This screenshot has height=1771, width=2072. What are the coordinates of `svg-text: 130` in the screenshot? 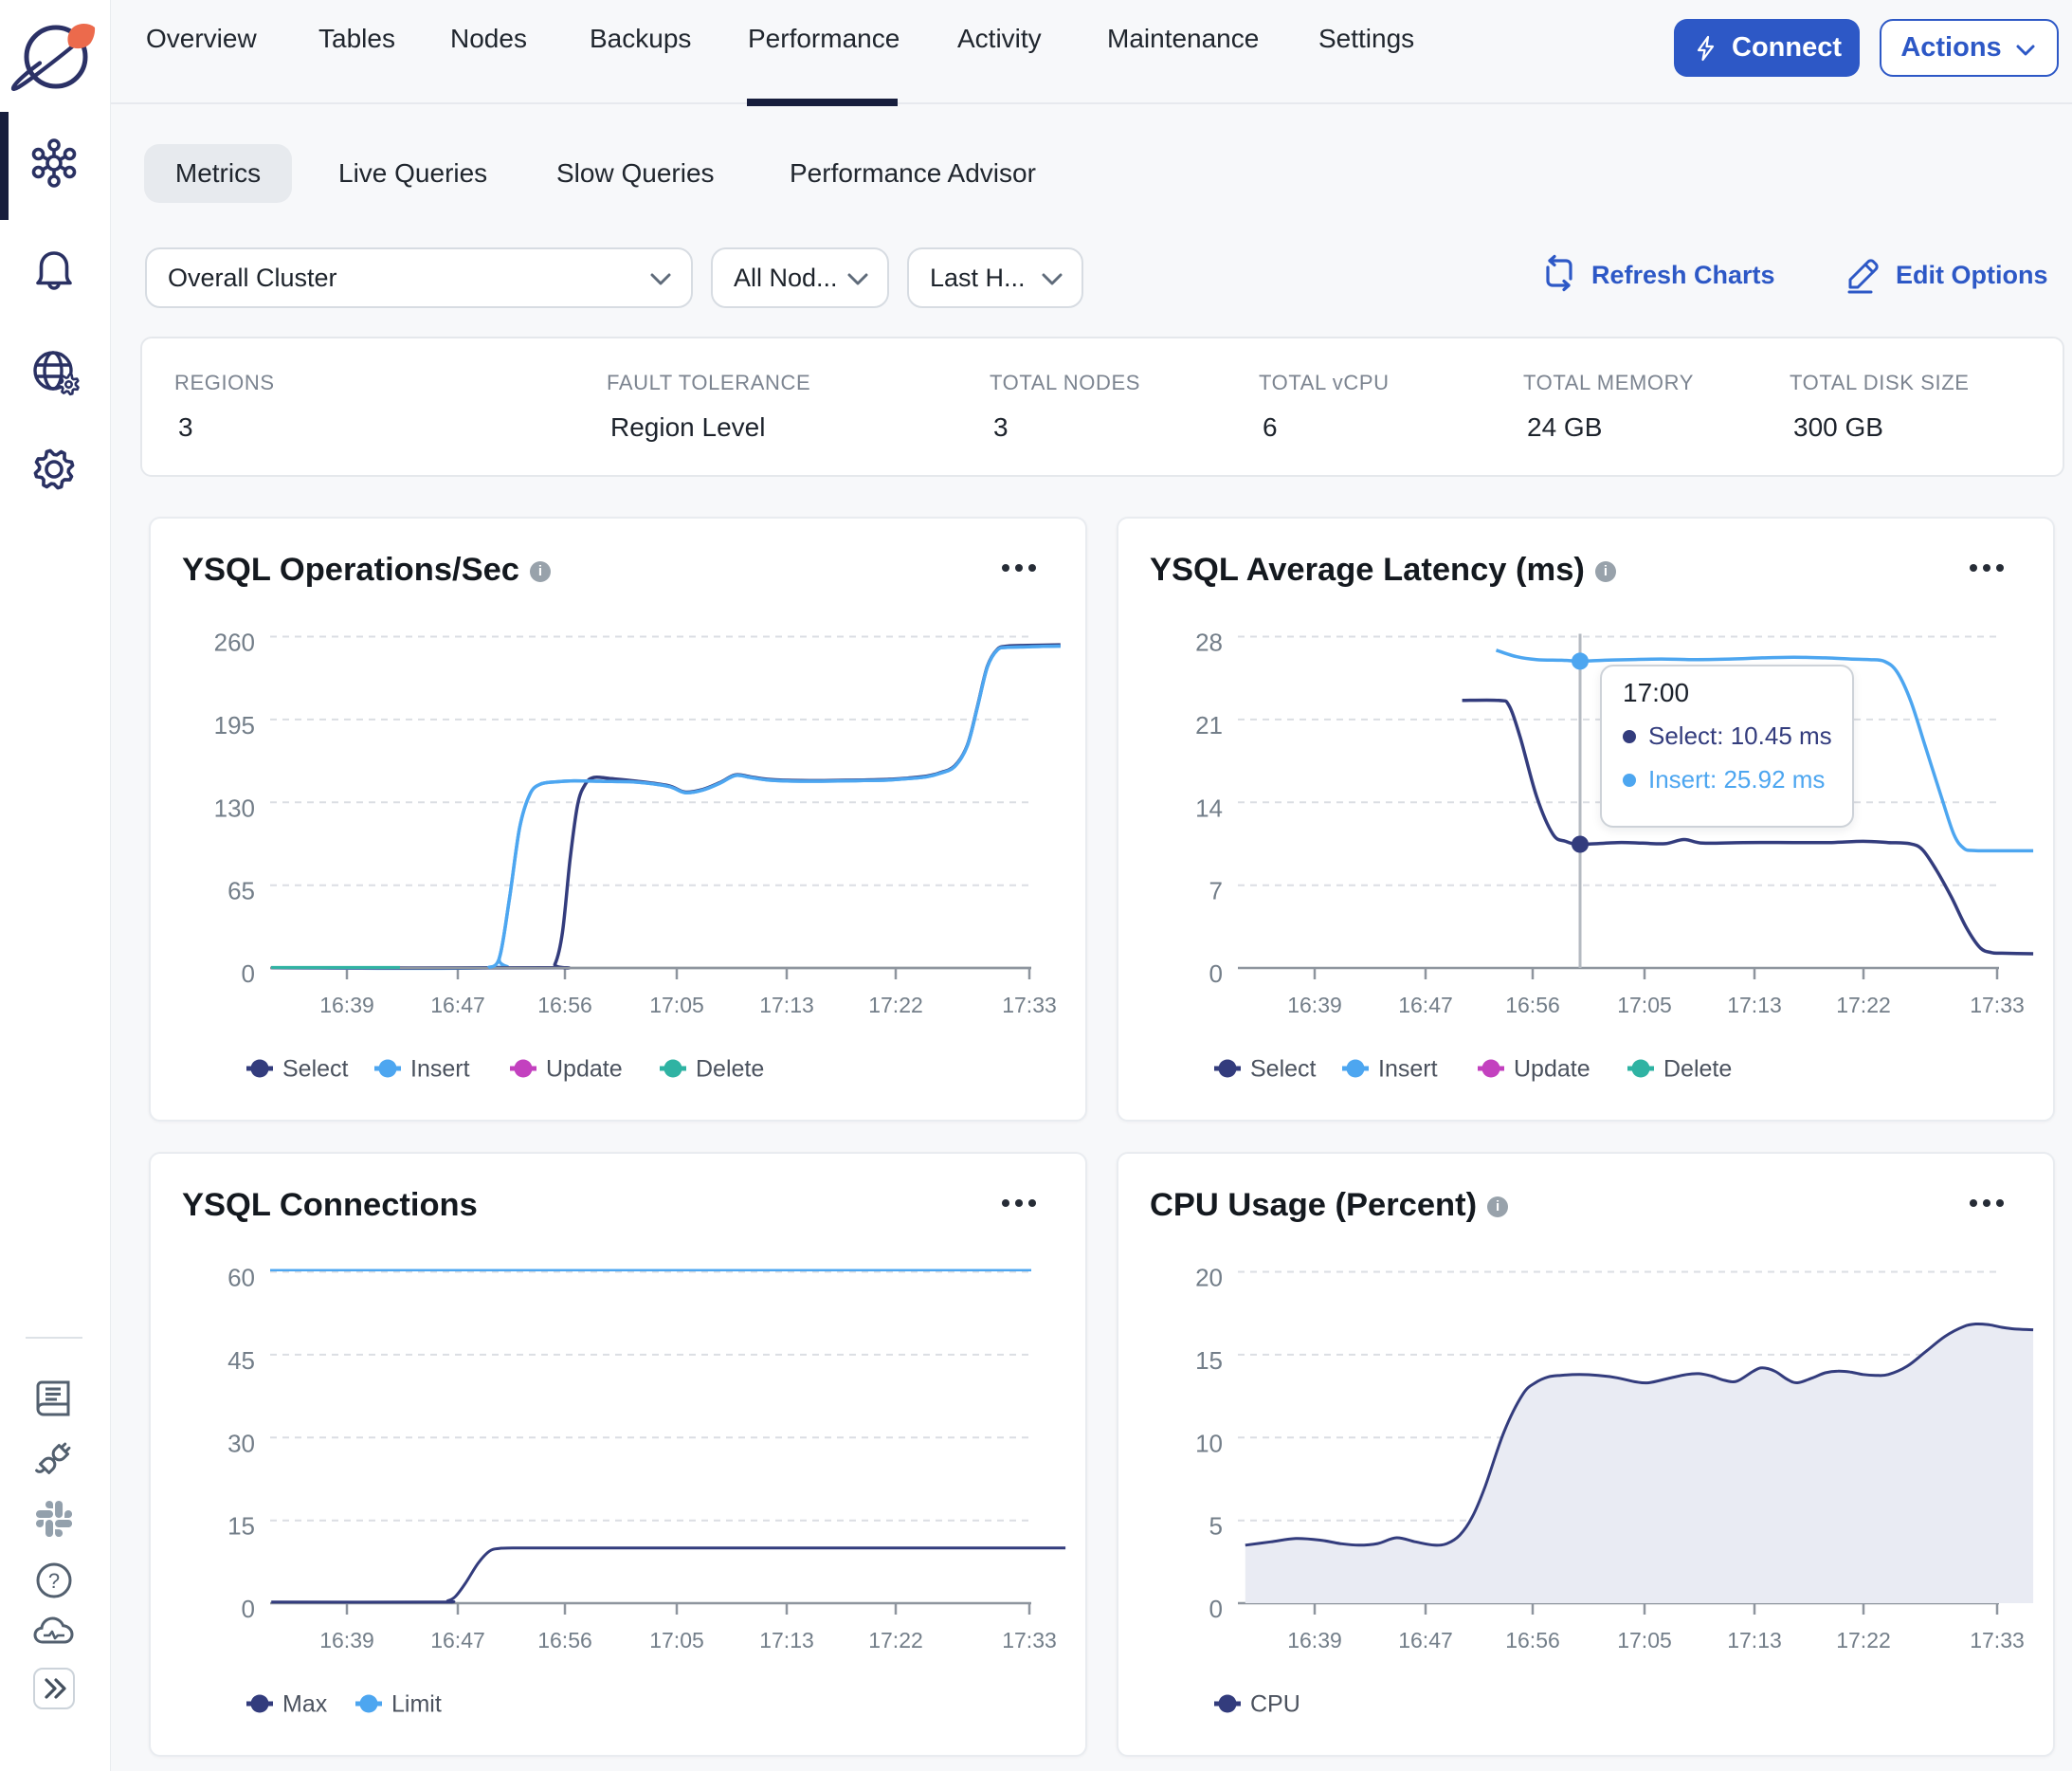 It's located at (234, 808).